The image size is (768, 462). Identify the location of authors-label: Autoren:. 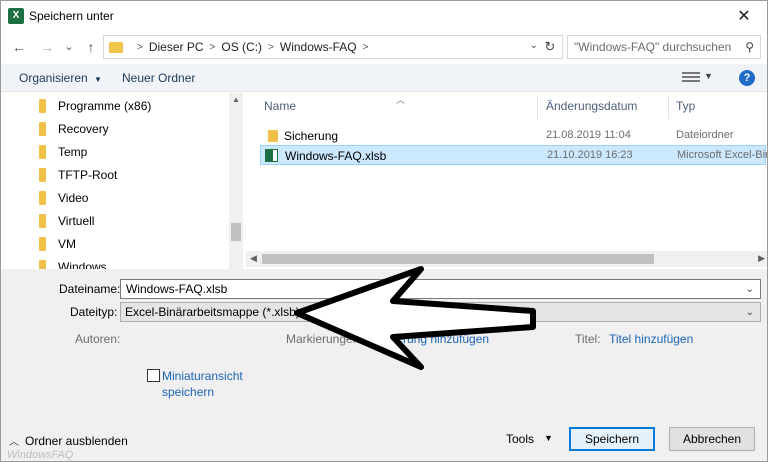
(98, 339).